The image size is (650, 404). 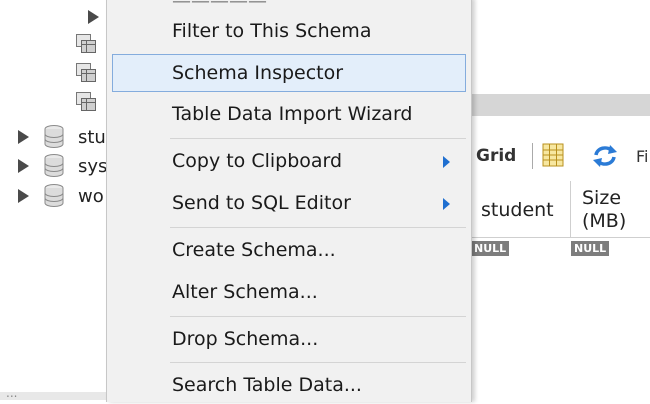 What do you see at coordinates (272, 31) in the screenshot?
I see `menu-item-label: Filter to This Schema` at bounding box center [272, 31].